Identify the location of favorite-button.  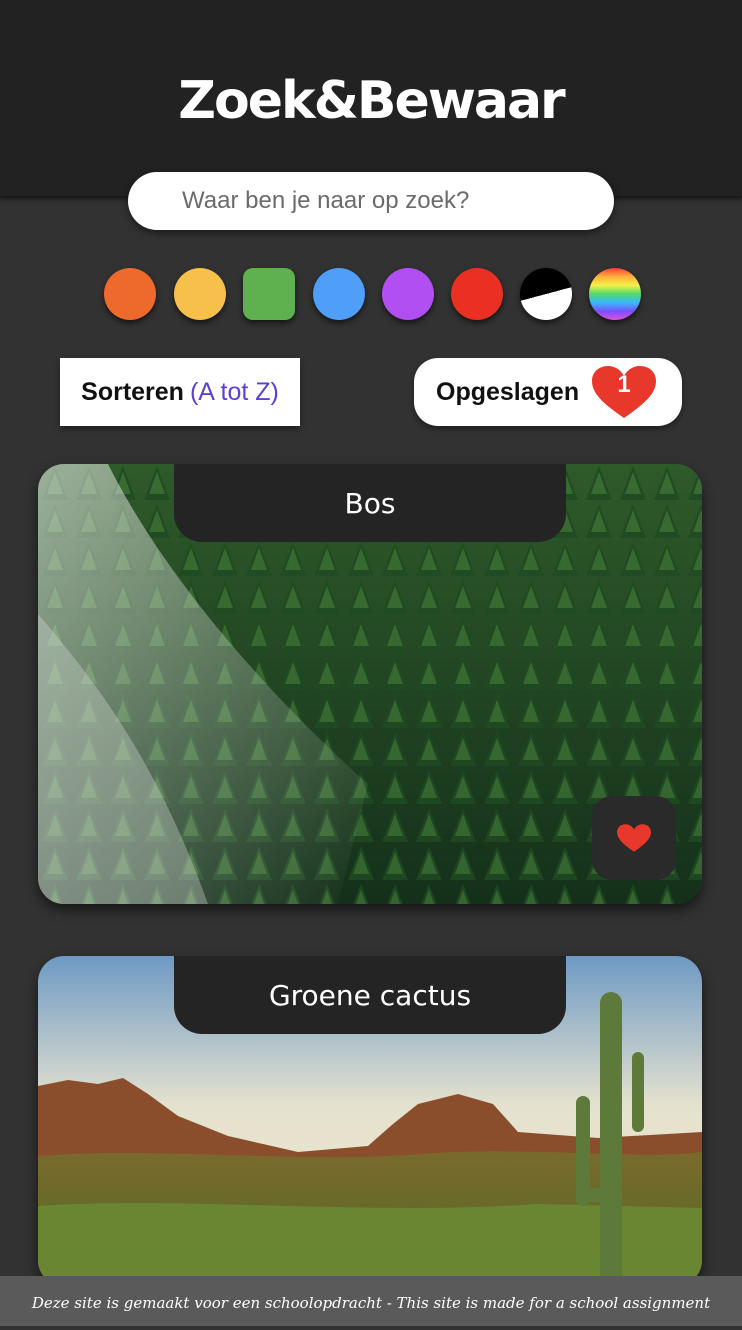
(634, 838).